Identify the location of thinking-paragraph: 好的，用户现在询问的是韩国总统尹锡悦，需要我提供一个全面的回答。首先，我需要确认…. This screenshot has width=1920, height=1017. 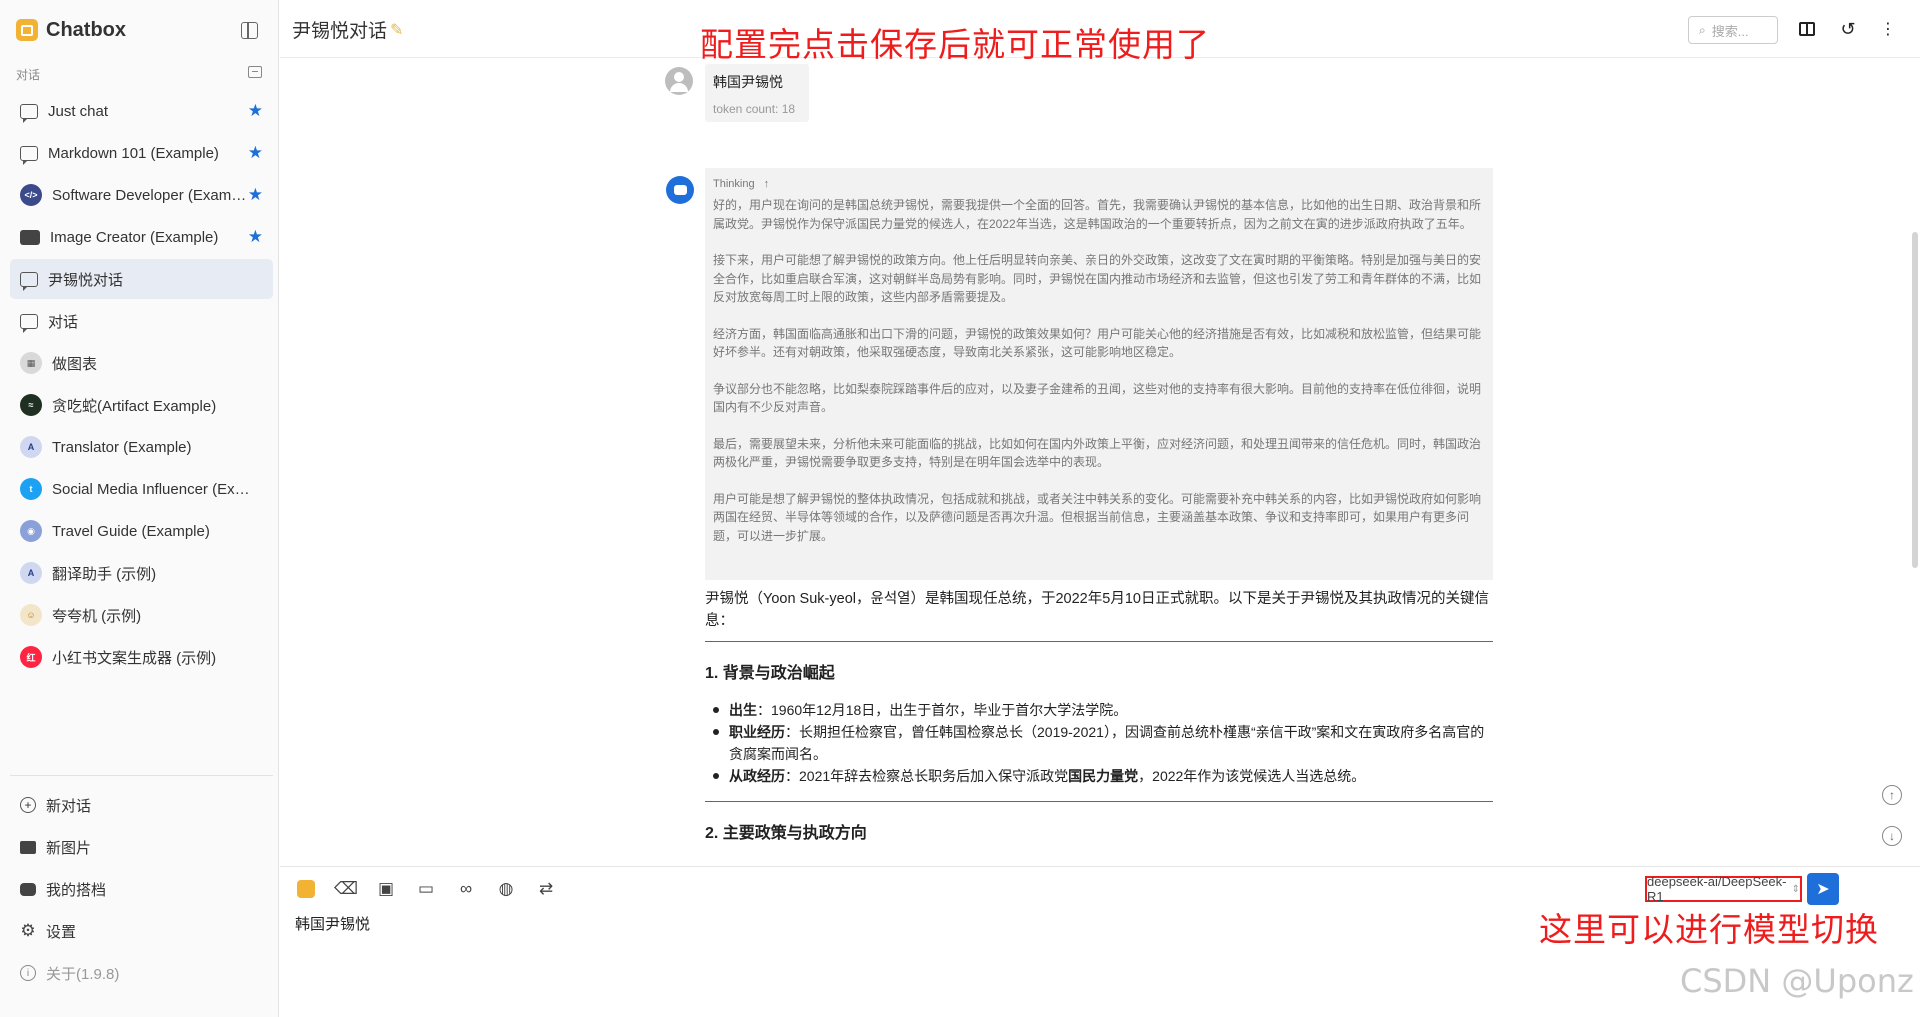
(1097, 214).